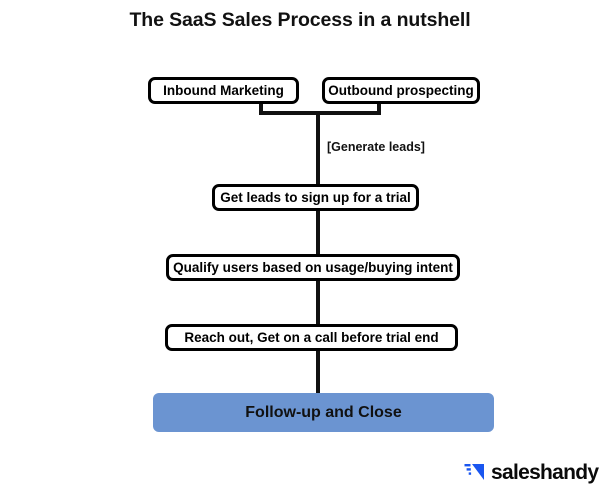 This screenshot has height=500, width=600. What do you see at coordinates (376, 147) in the screenshot?
I see `edge-label-generate-leads: [Generate leads]` at bounding box center [376, 147].